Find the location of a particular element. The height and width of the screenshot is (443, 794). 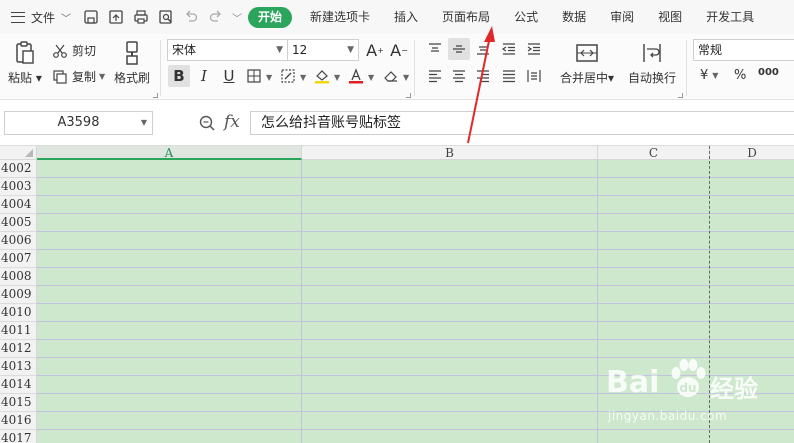

align-right-icon is located at coordinates (483, 76).